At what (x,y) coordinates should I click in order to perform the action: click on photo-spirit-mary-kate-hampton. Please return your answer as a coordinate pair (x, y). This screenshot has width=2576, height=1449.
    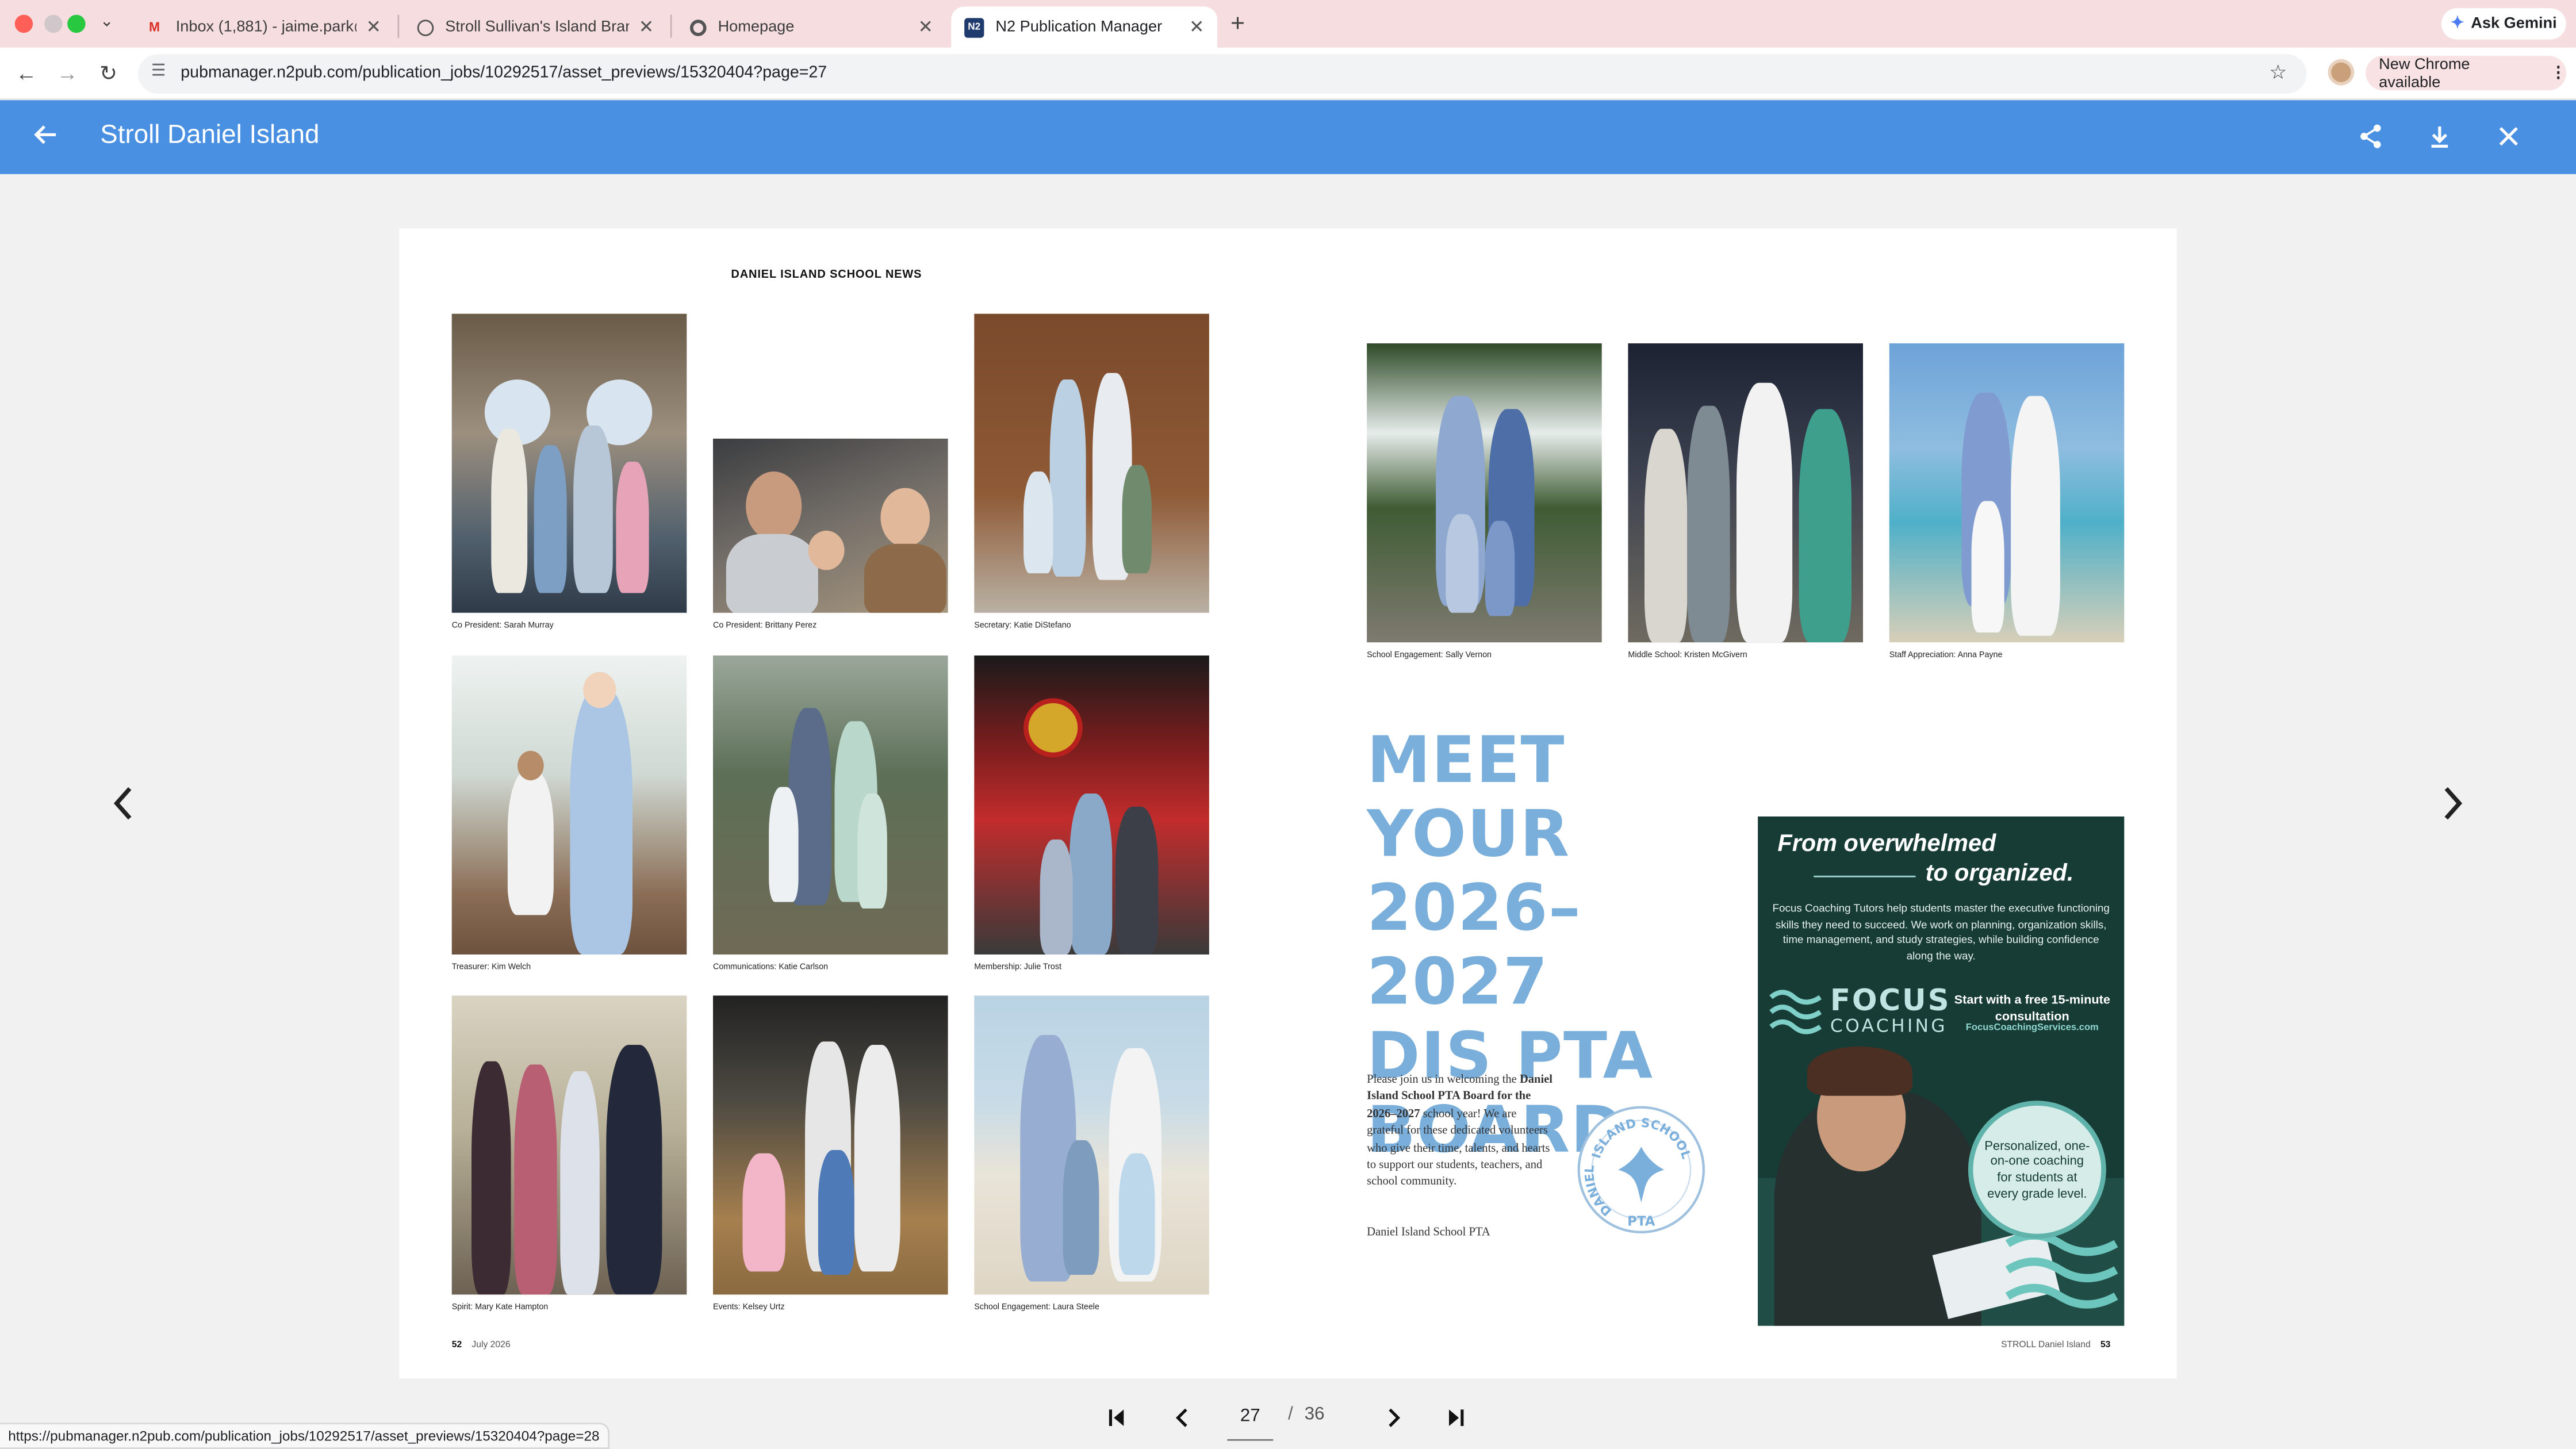
    Looking at the image, I should click on (569, 1145).